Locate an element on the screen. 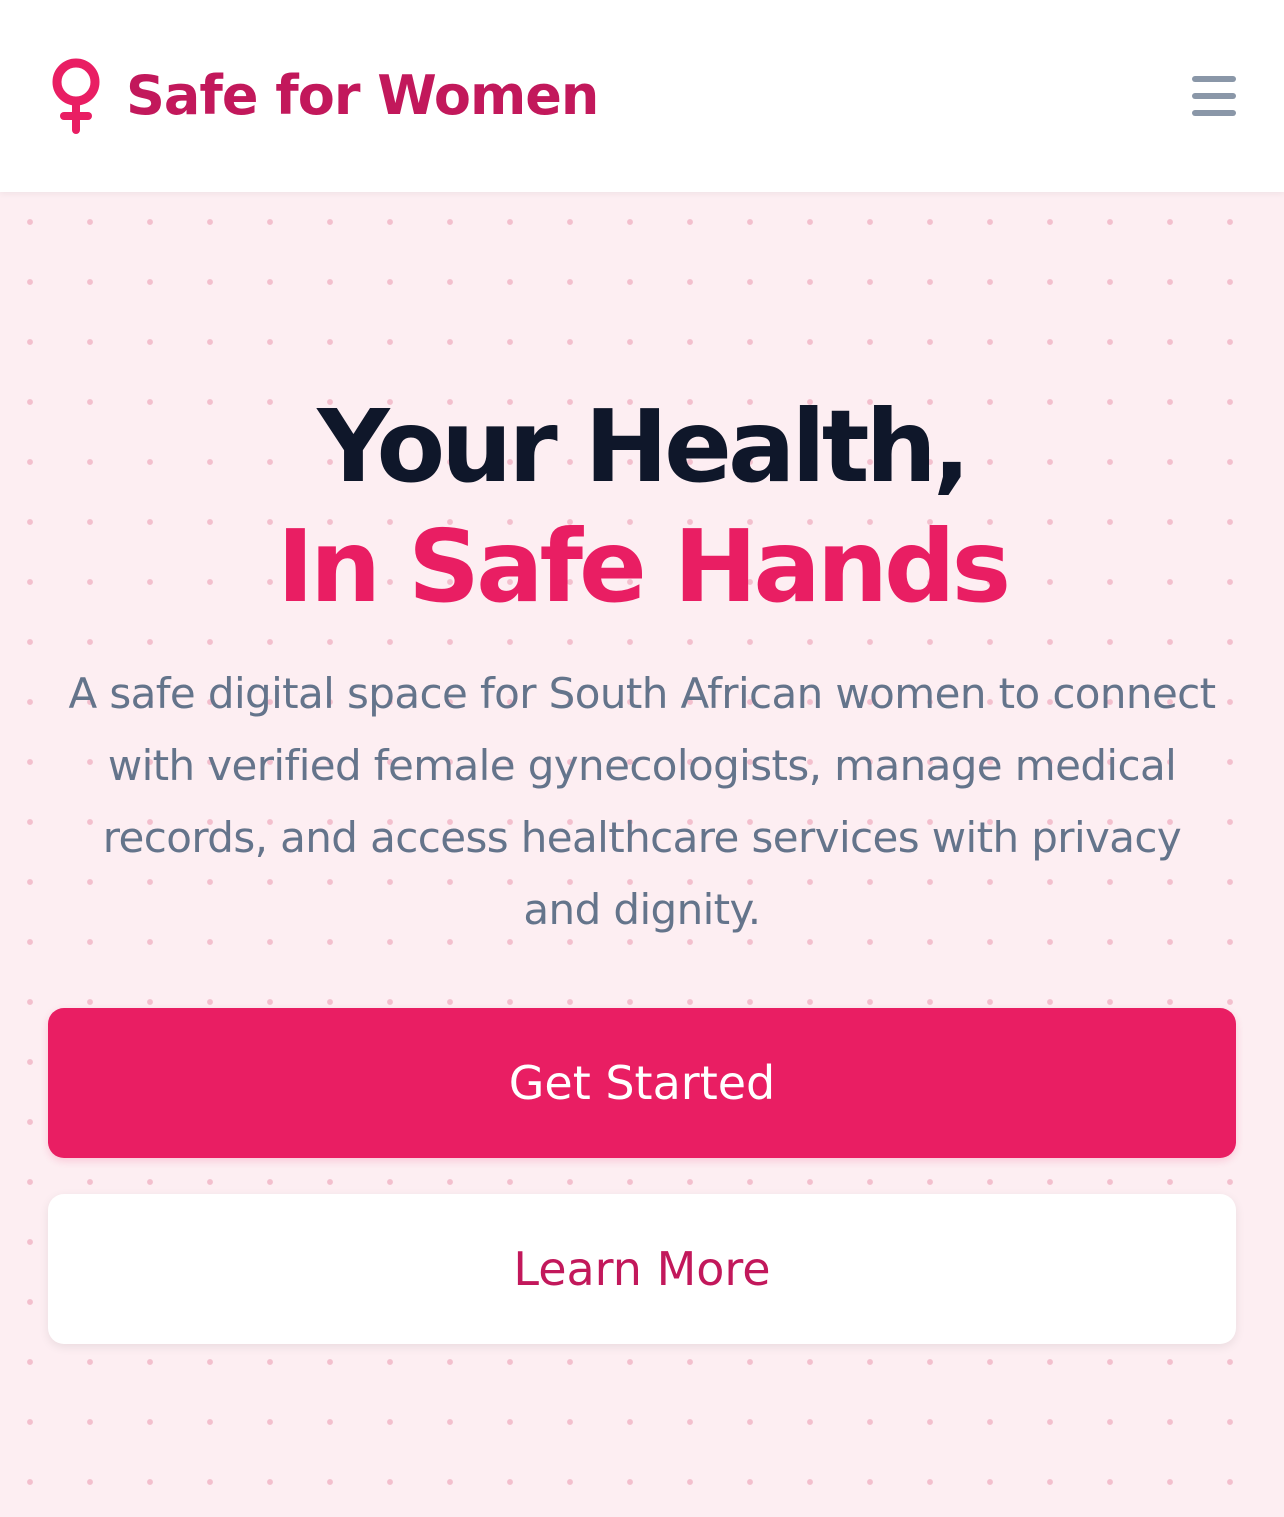  learn-more-button: Learn More is located at coordinates (642, 1269).